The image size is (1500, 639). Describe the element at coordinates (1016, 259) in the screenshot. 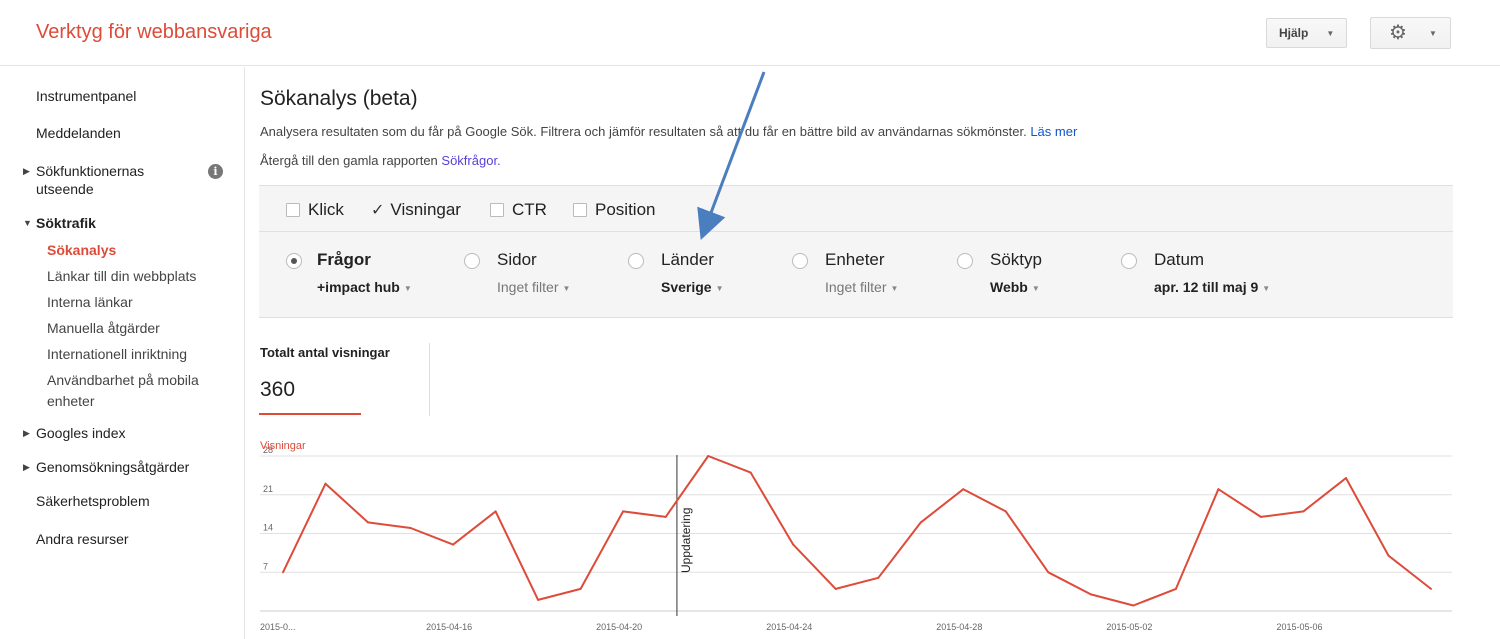

I see `dimension-label: Söktyp` at that location.